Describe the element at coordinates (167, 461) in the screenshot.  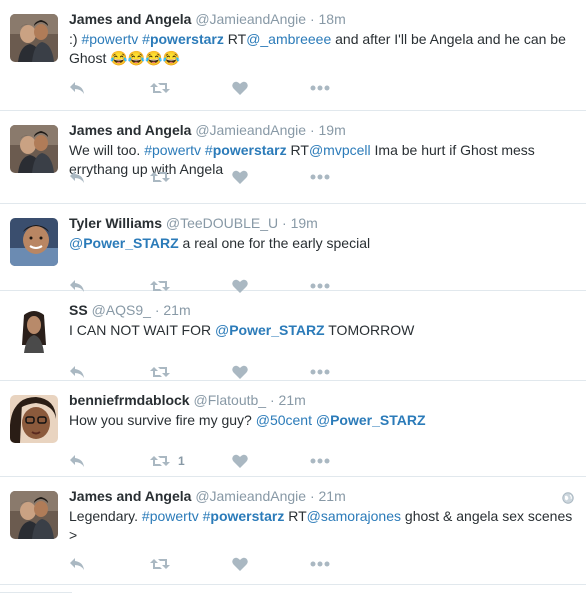
I see `retweet-button: 1` at that location.